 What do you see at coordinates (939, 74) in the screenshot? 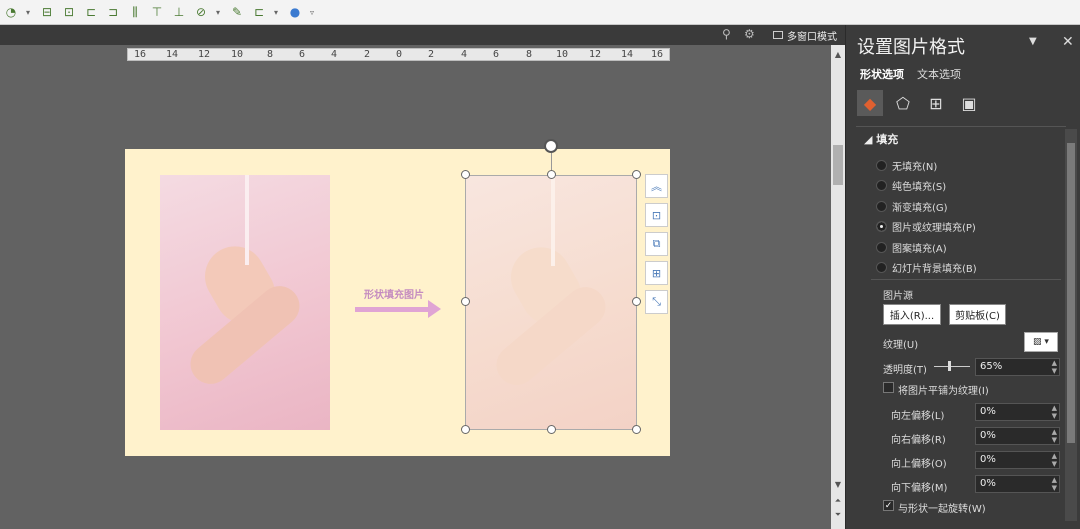
I see `tab-text-options: 文本选项` at bounding box center [939, 74].